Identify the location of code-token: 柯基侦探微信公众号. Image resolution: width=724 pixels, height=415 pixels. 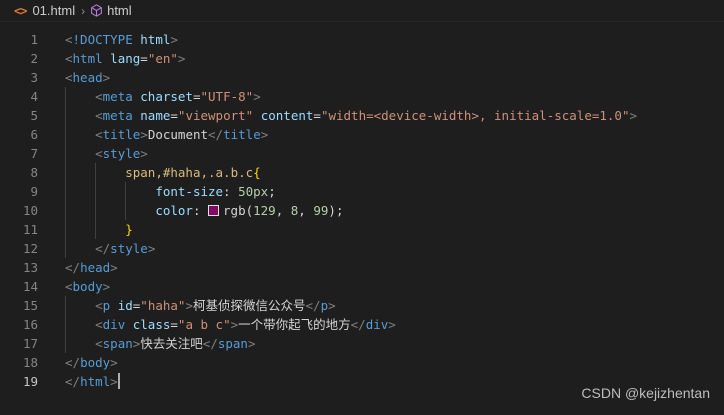
(249, 305).